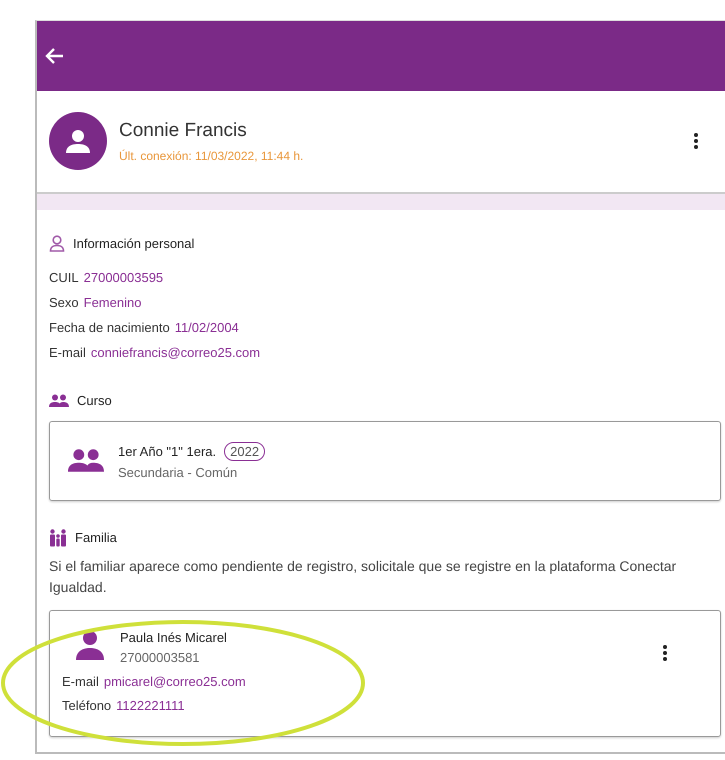 The image size is (725, 760). I want to click on section-title: Curso, so click(94, 400).